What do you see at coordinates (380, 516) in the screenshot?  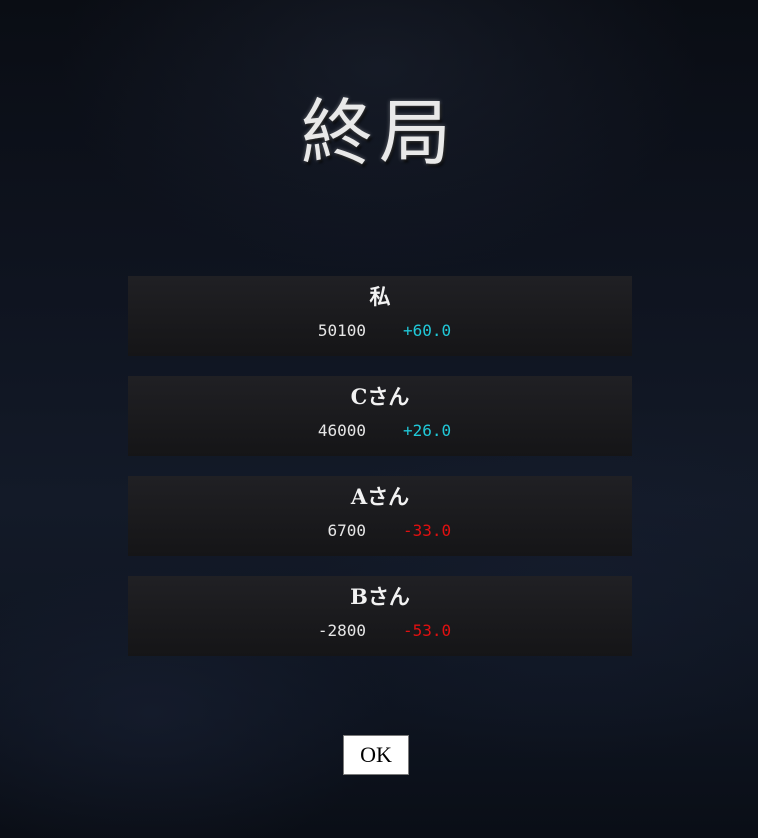 I see `player-result-row: Aさん 6700 -33.0` at bounding box center [380, 516].